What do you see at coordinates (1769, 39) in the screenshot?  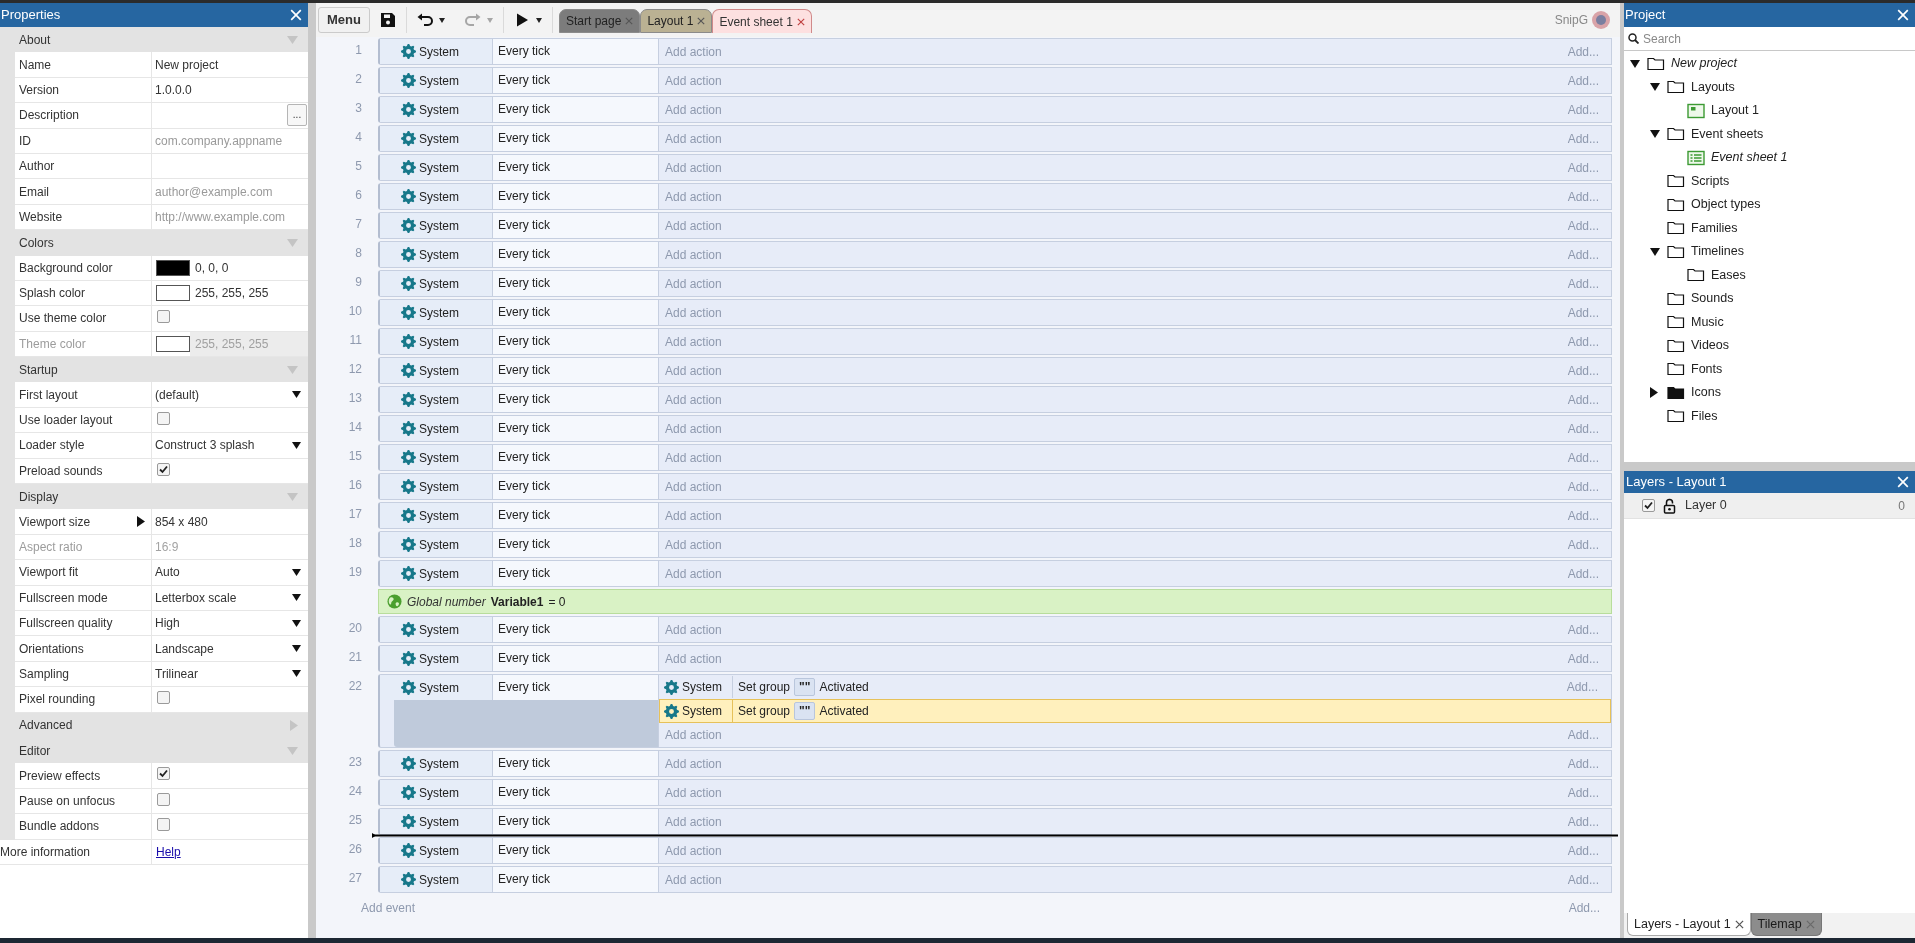 I see `search-field: Search` at bounding box center [1769, 39].